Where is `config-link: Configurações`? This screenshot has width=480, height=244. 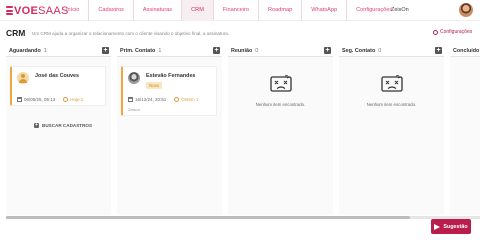
config-link: Configurações is located at coordinates (452, 32).